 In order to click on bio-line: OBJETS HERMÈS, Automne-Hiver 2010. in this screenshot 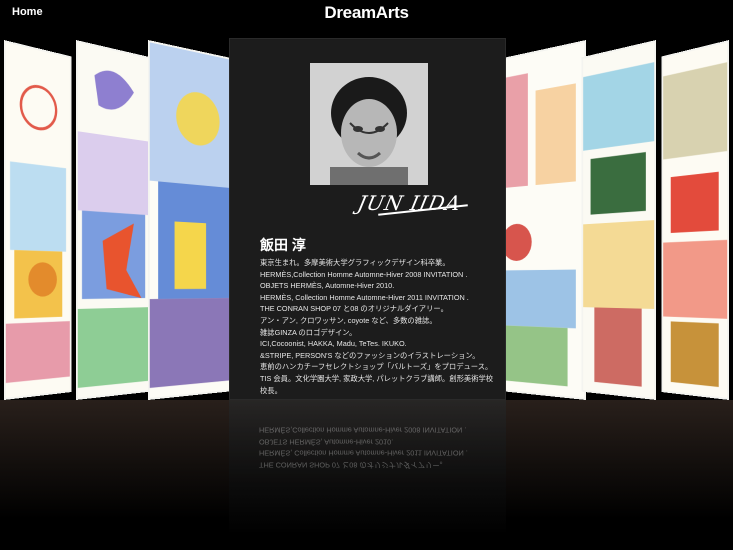, I will do `click(327, 286)`.